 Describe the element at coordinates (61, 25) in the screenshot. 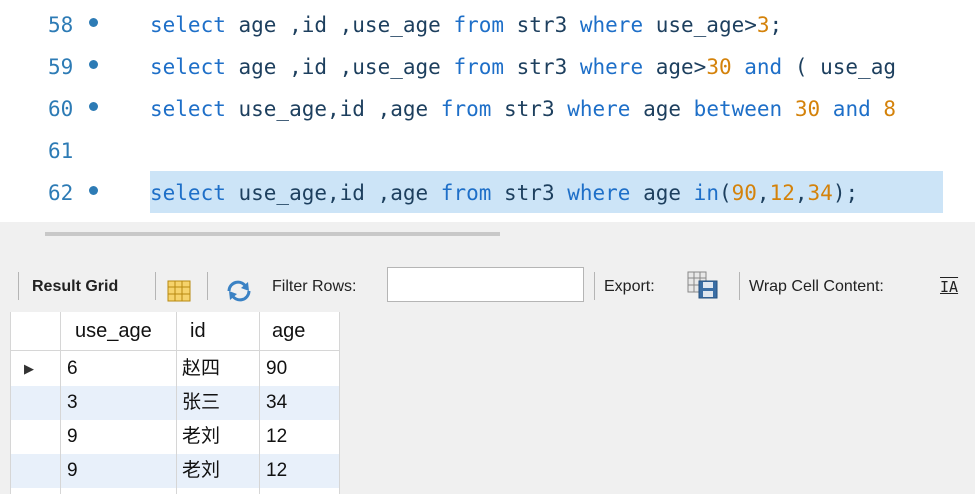

I see `line-number: 58` at that location.